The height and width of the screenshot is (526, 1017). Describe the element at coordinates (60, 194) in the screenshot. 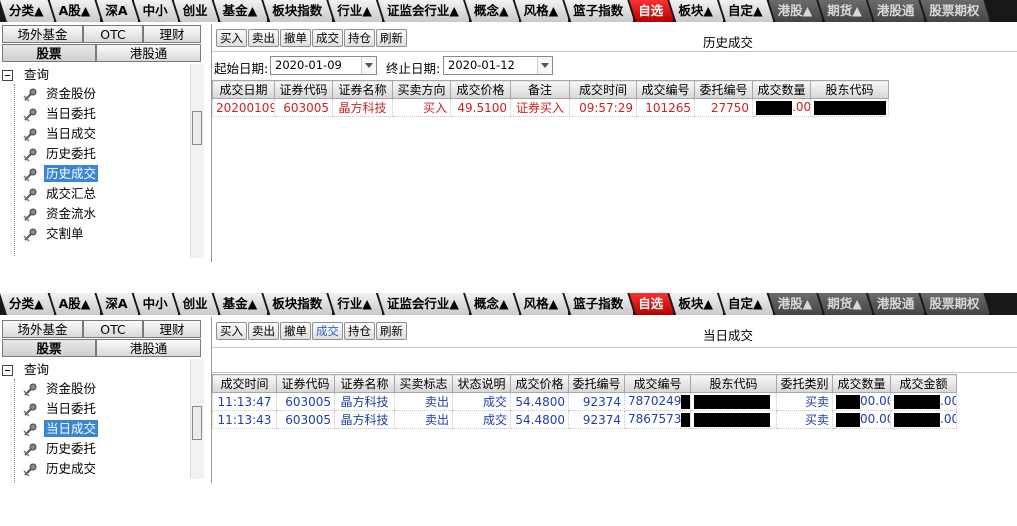

I see `tree-item: 成交汇总` at that location.